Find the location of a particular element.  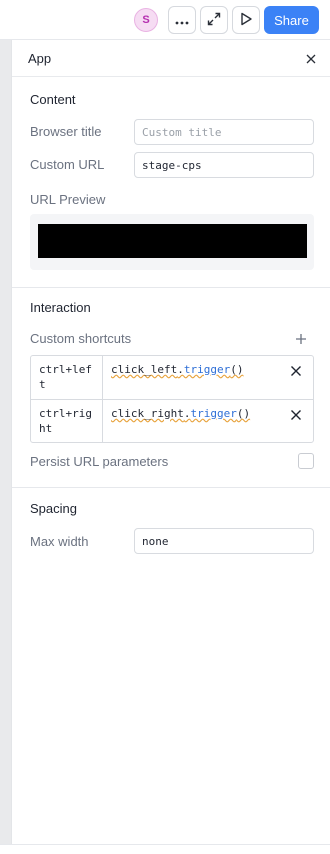

shortcut-action-input: click_left.trigger() is located at coordinates (177, 369).